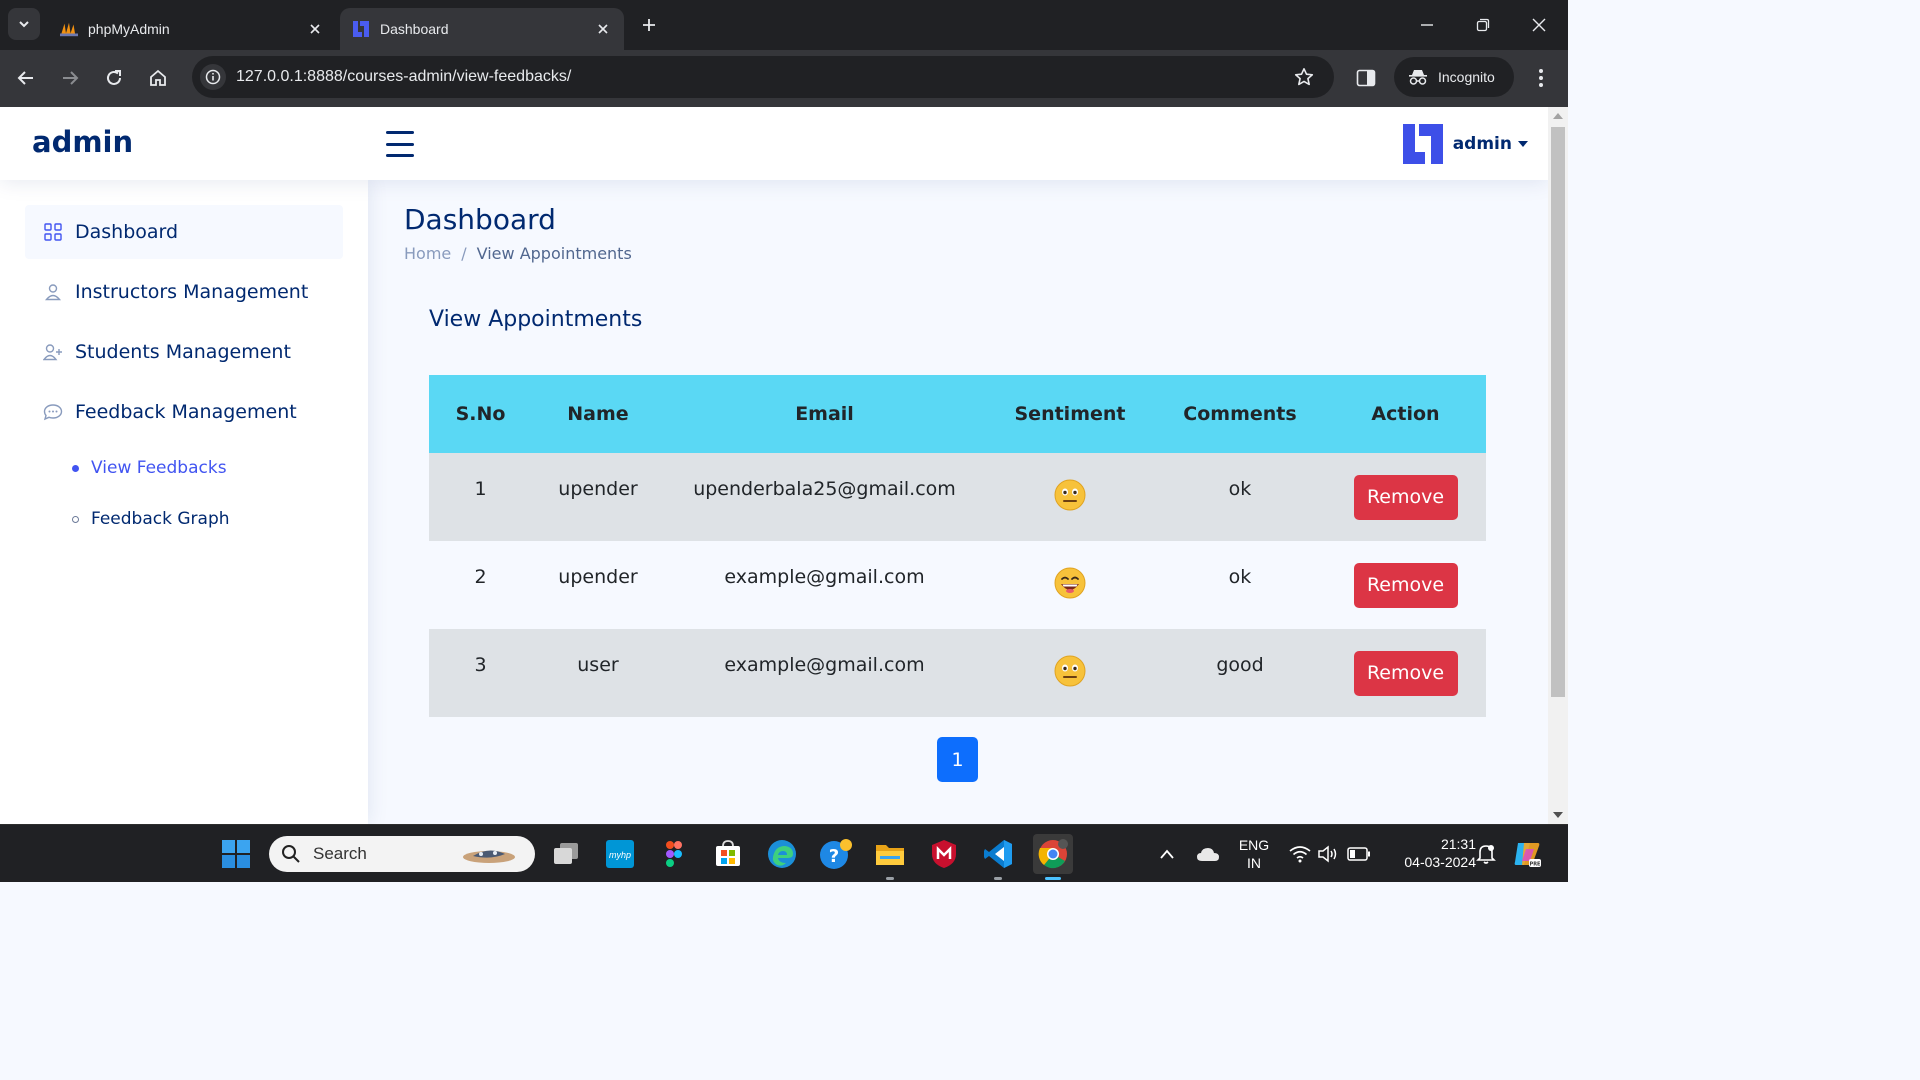 This screenshot has width=1920, height=1080. I want to click on bookmark-star-icon, so click(1304, 77).